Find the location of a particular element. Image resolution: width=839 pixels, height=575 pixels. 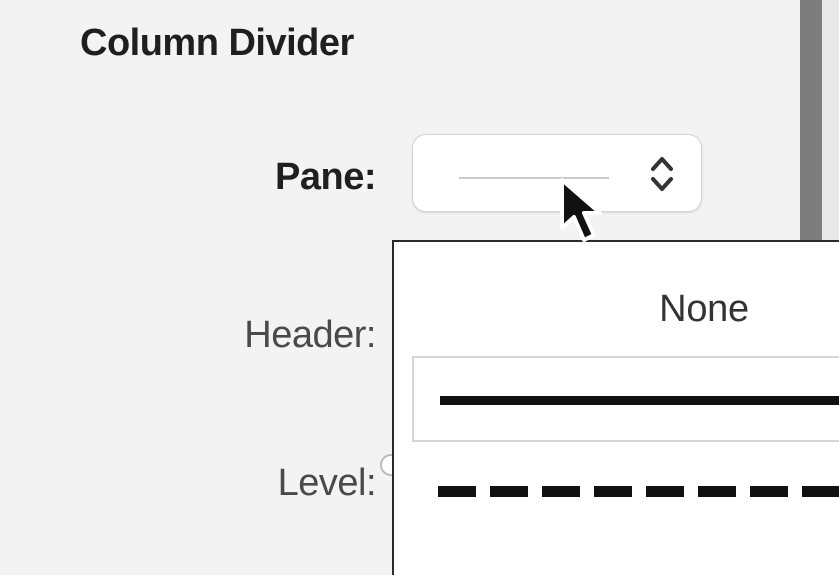

solid-line-swatch is located at coordinates (639, 400).